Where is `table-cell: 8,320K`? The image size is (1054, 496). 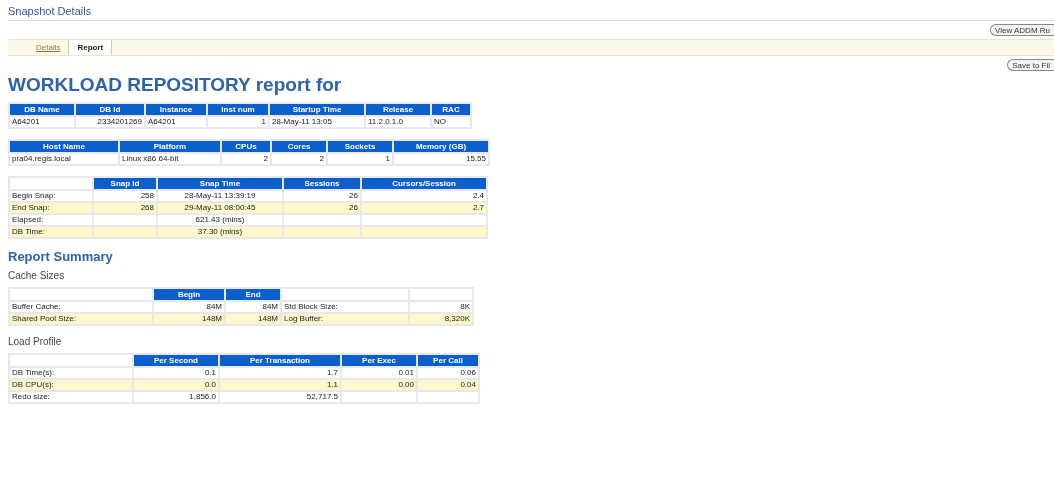
table-cell: 8,320K is located at coordinates (441, 319).